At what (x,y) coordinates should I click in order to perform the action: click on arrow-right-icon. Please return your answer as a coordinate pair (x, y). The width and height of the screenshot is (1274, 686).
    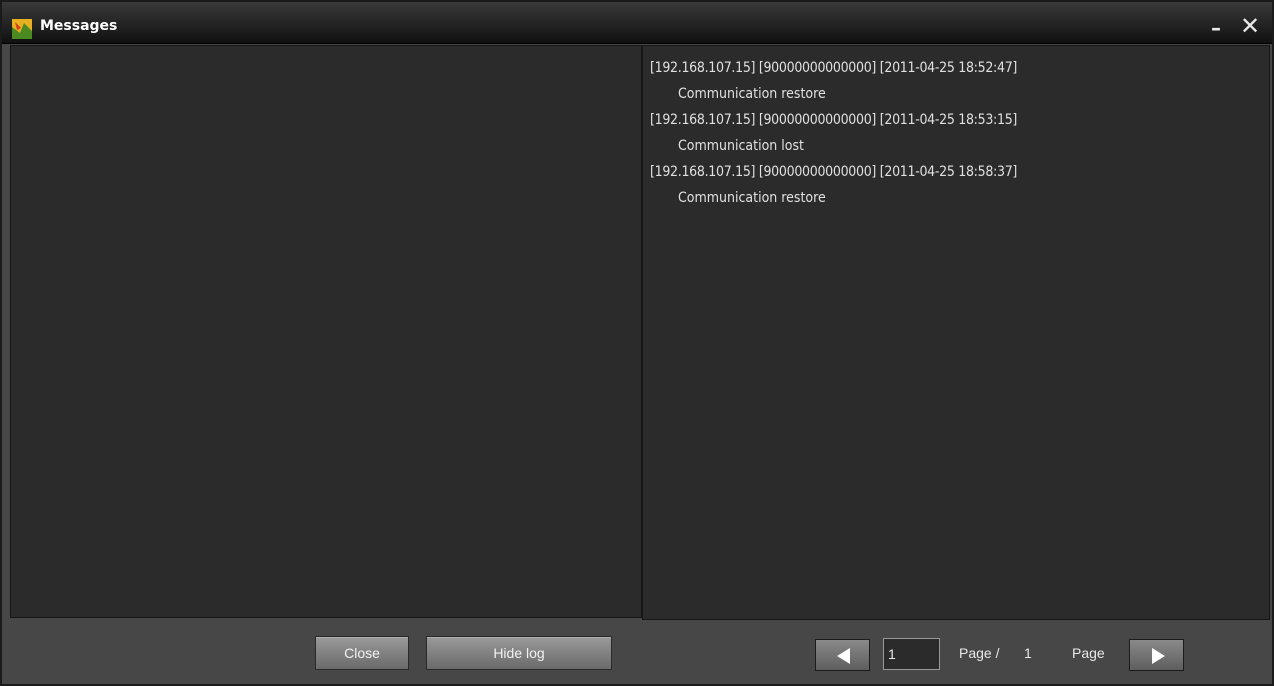
    Looking at the image, I should click on (1158, 656).